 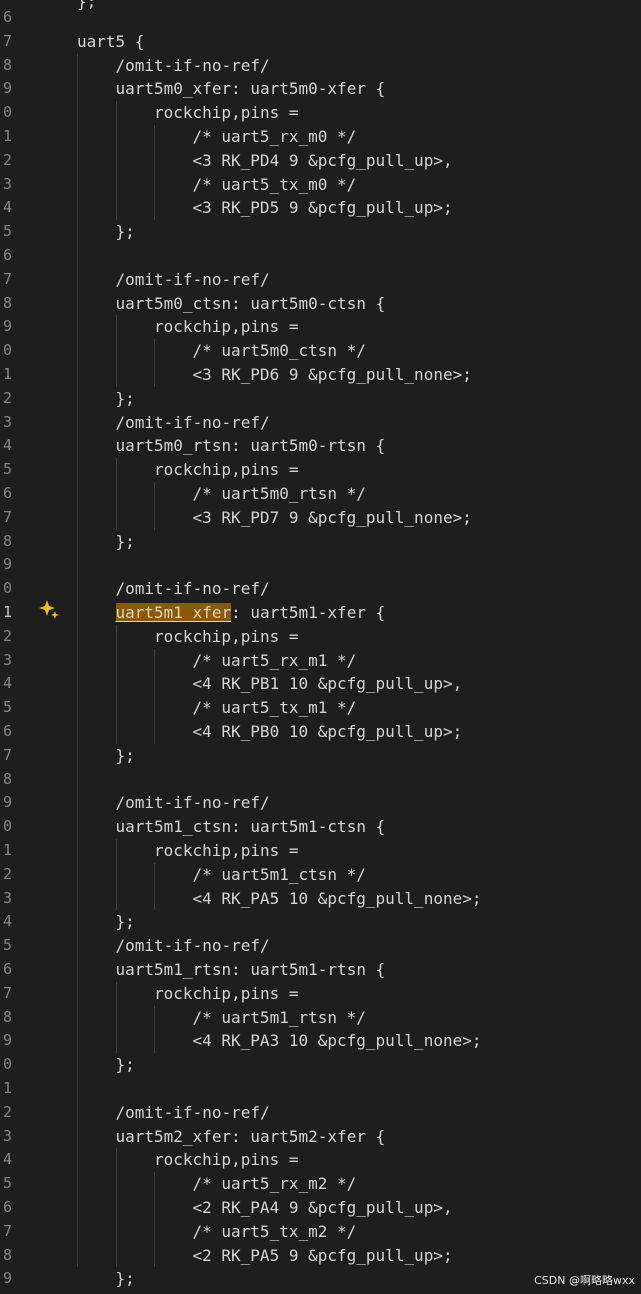 I want to click on code-line: <3 RK_PD6 9 &pcfg_pull_none>;, so click(x=332, y=374).